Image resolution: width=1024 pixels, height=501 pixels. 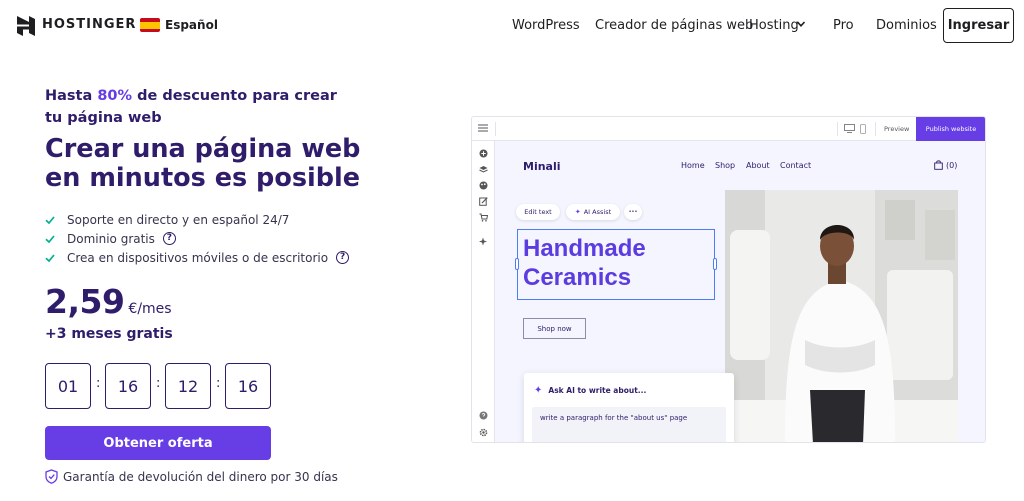 What do you see at coordinates (150, 309) in the screenshot?
I see `price-unit: €/mes` at bounding box center [150, 309].